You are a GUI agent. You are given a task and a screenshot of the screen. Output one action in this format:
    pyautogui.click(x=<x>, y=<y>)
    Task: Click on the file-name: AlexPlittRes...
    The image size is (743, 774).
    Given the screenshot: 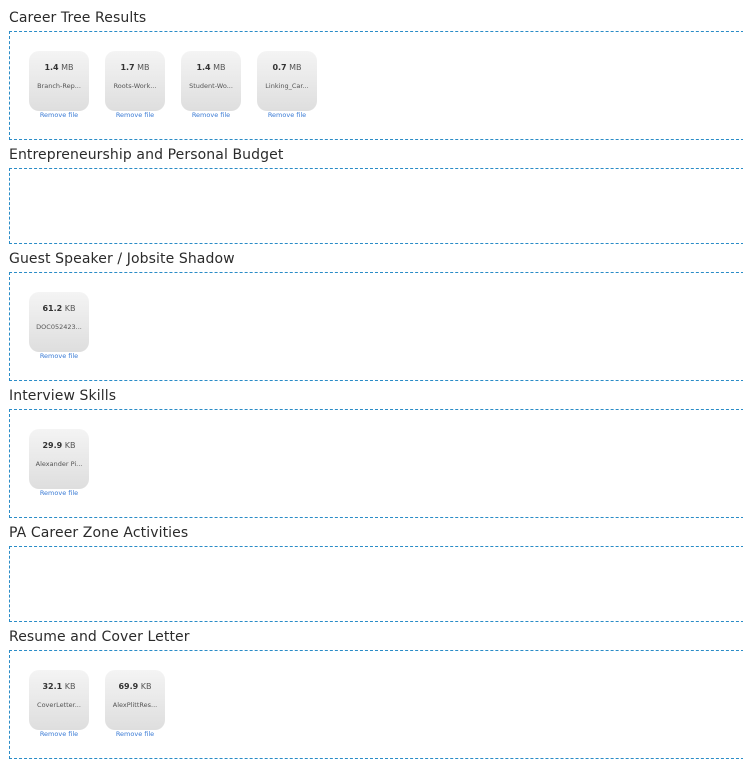 What is the action you would take?
    pyautogui.click(x=135, y=705)
    